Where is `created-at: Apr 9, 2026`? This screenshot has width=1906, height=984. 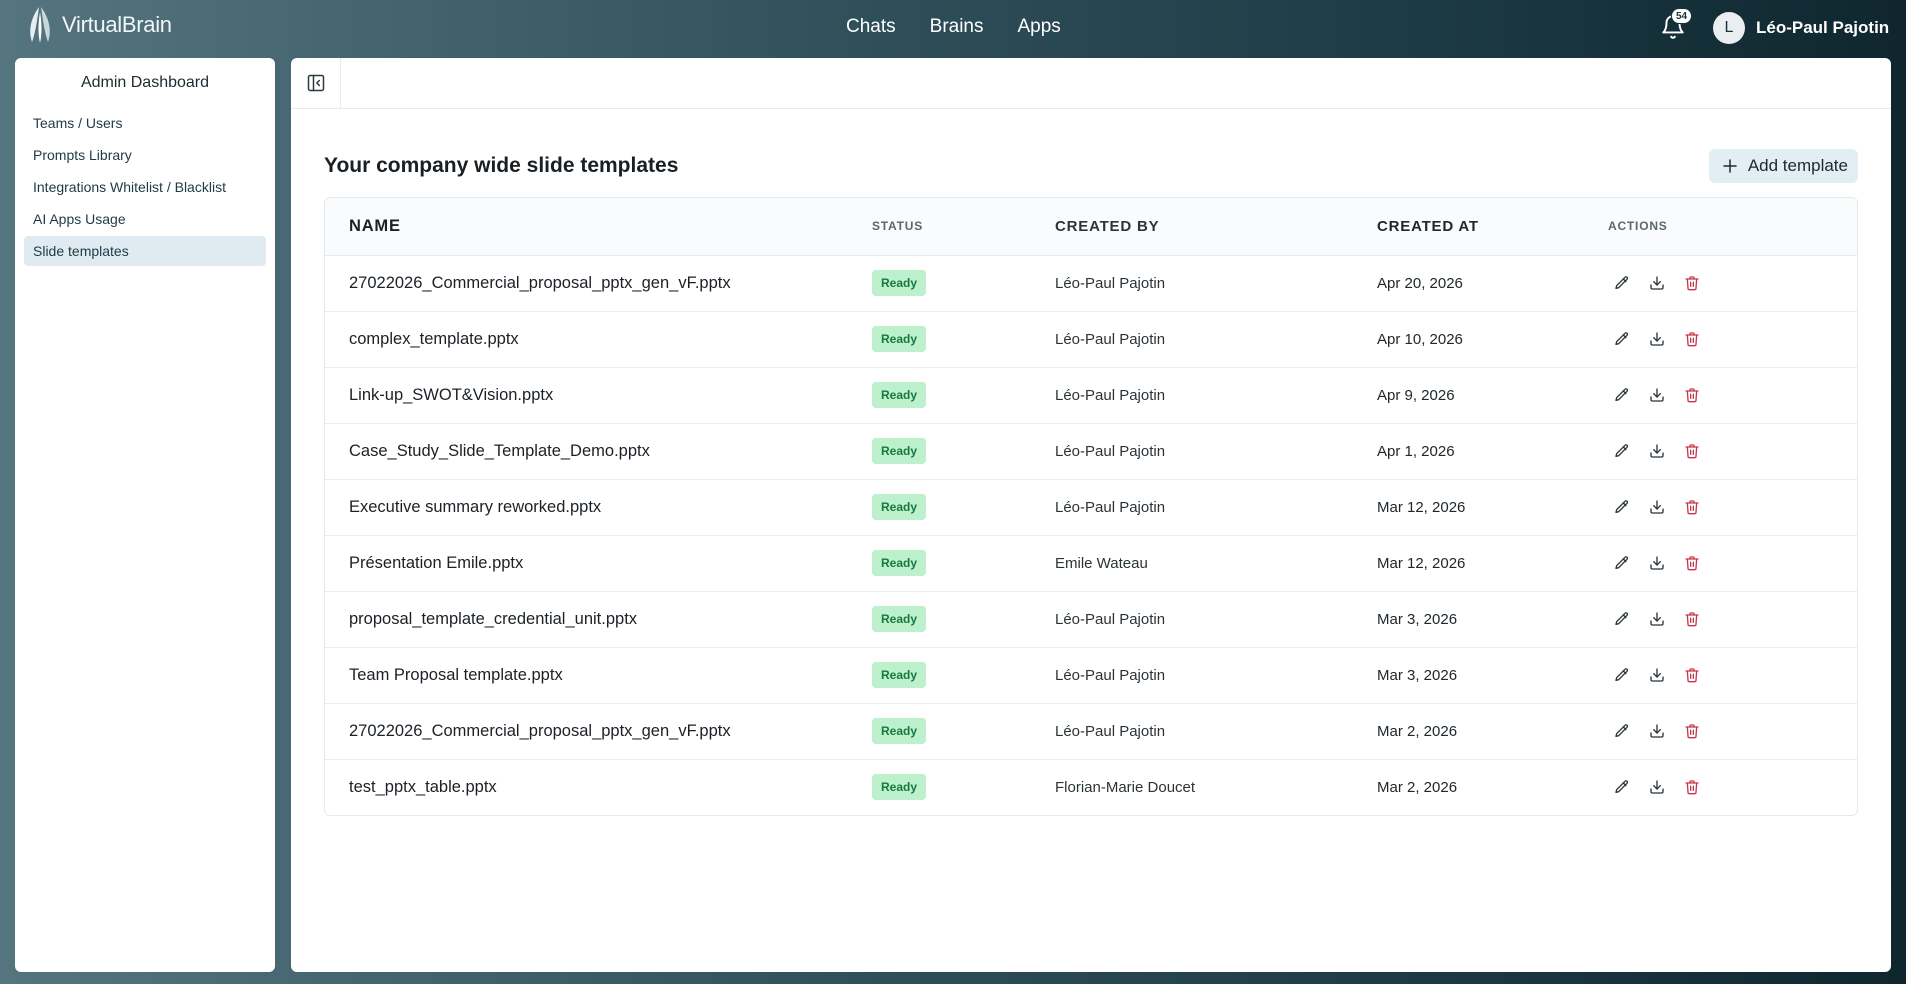
created-at: Apr 9, 2026 is located at coordinates (1492, 394).